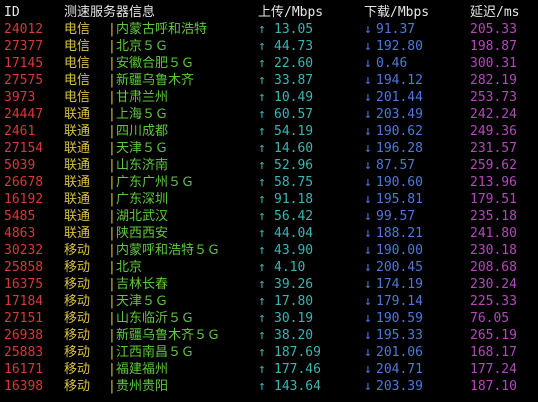 The image size is (538, 402). What do you see at coordinates (294, 216) in the screenshot?
I see `upload-speed: 56.42` at bounding box center [294, 216].